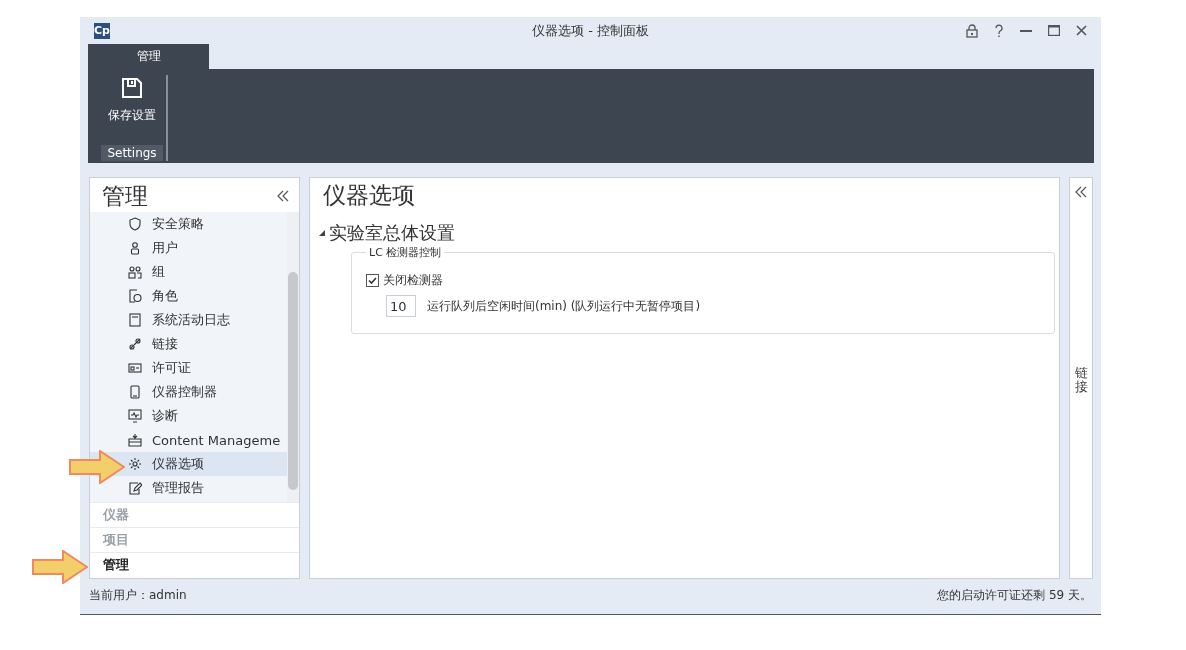 This screenshot has width=1186, height=650. Describe the element at coordinates (188, 296) in the screenshot. I see `sidebar-item: 角色` at that location.